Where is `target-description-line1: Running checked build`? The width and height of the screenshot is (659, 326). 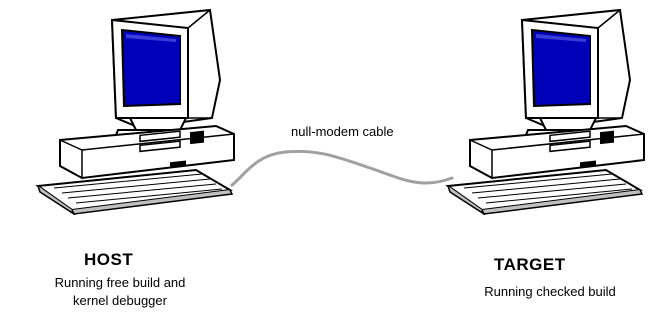
target-description-line1: Running checked build is located at coordinates (550, 291).